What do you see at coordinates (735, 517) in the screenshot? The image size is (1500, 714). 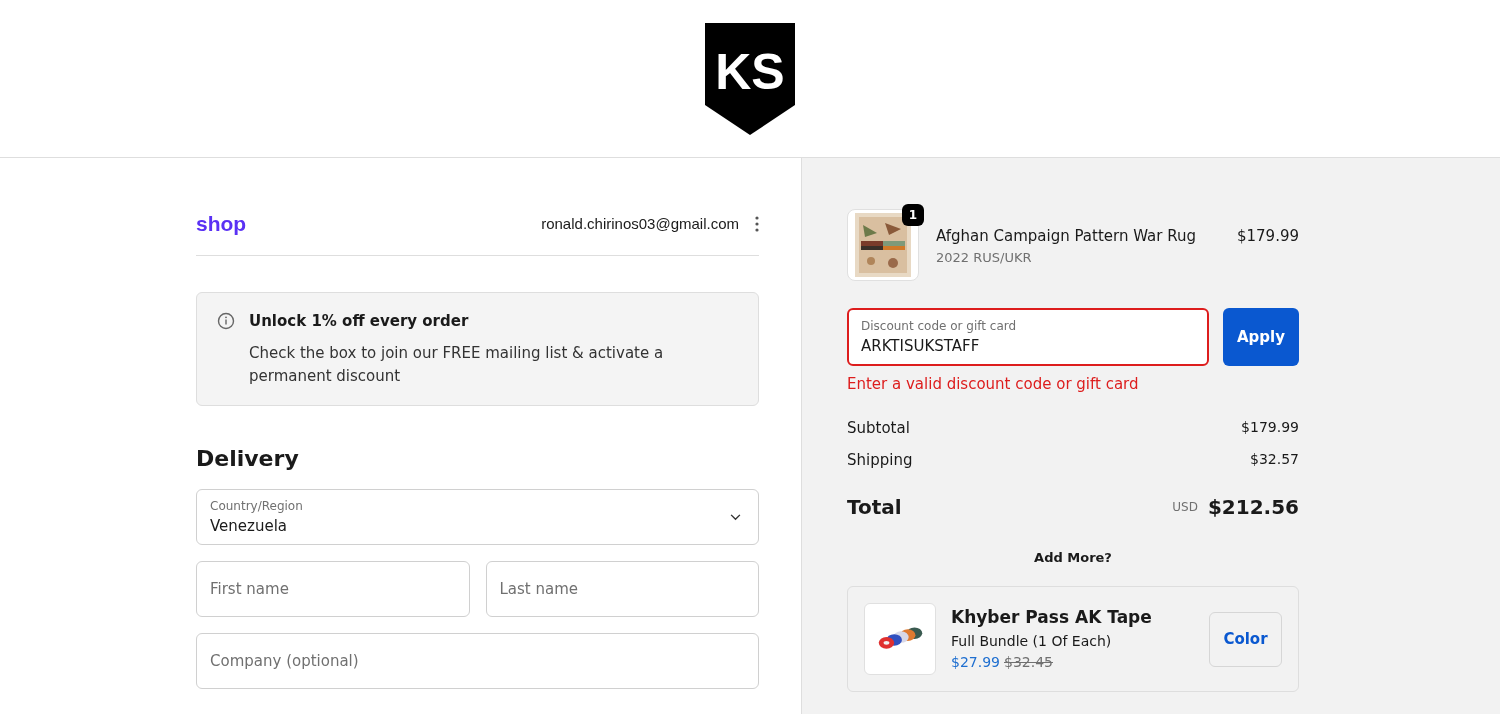 I see `chevron-down-icon` at bounding box center [735, 517].